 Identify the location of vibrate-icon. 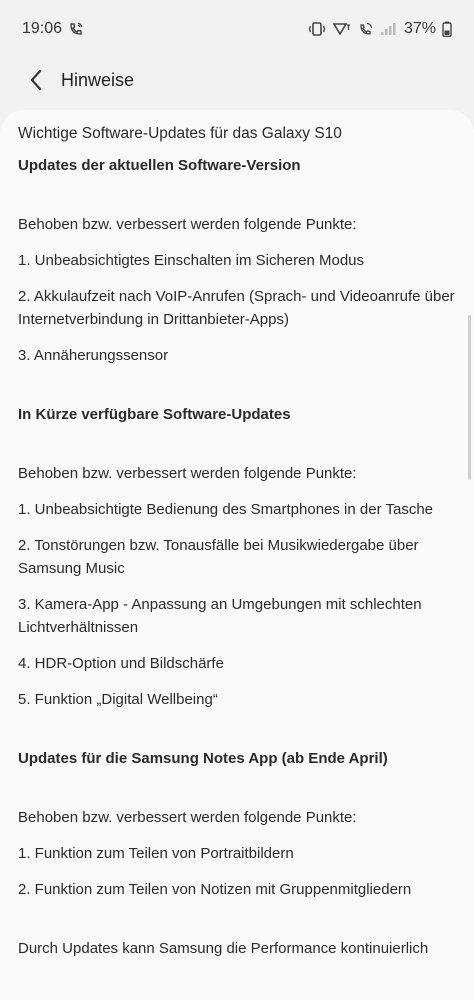
(317, 29).